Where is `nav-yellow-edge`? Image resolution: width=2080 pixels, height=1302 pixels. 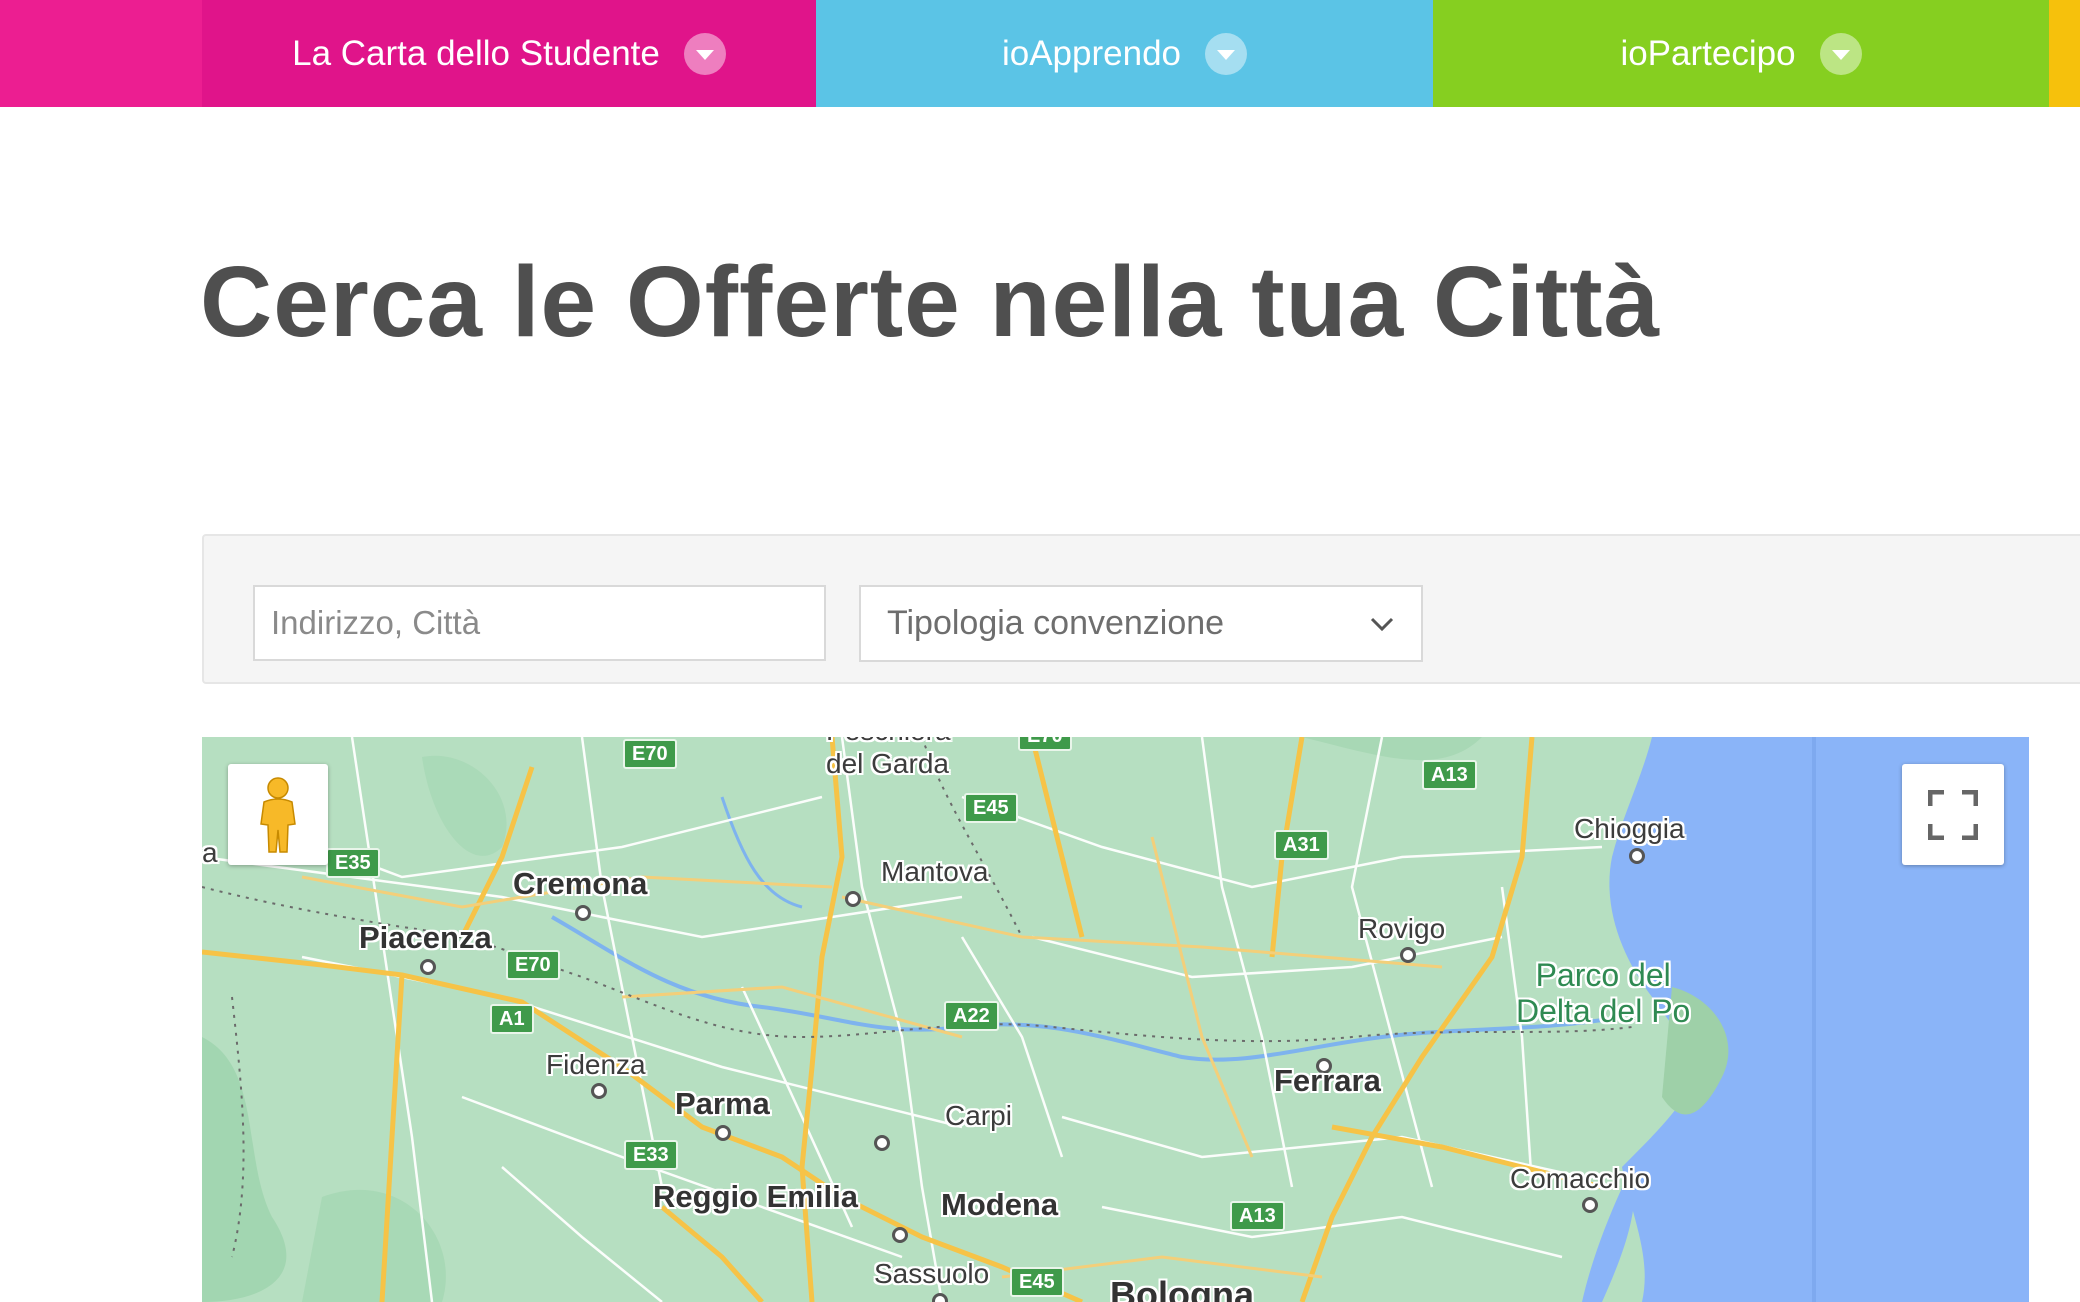
nav-yellow-edge is located at coordinates (2064, 53).